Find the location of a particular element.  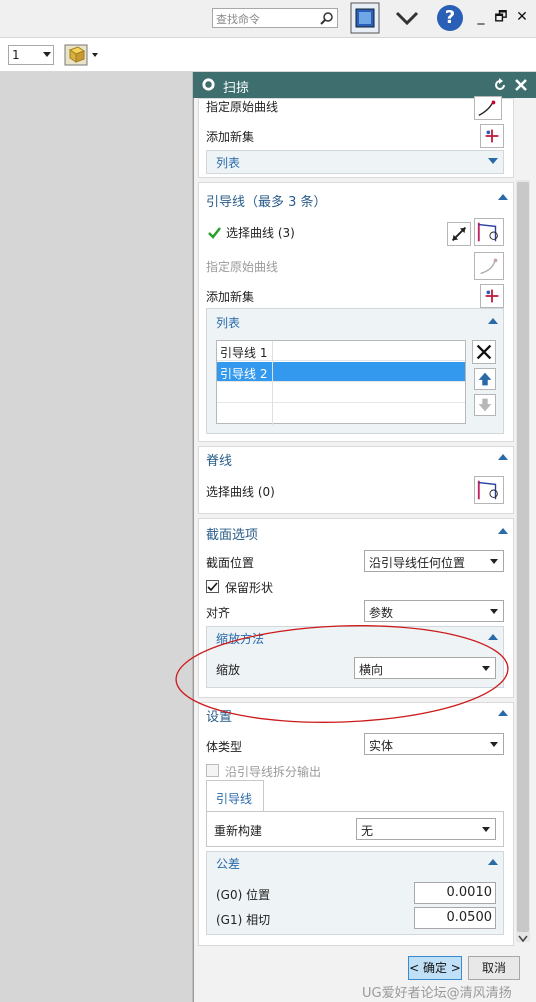

list-label-2: 列表 is located at coordinates (228, 323).